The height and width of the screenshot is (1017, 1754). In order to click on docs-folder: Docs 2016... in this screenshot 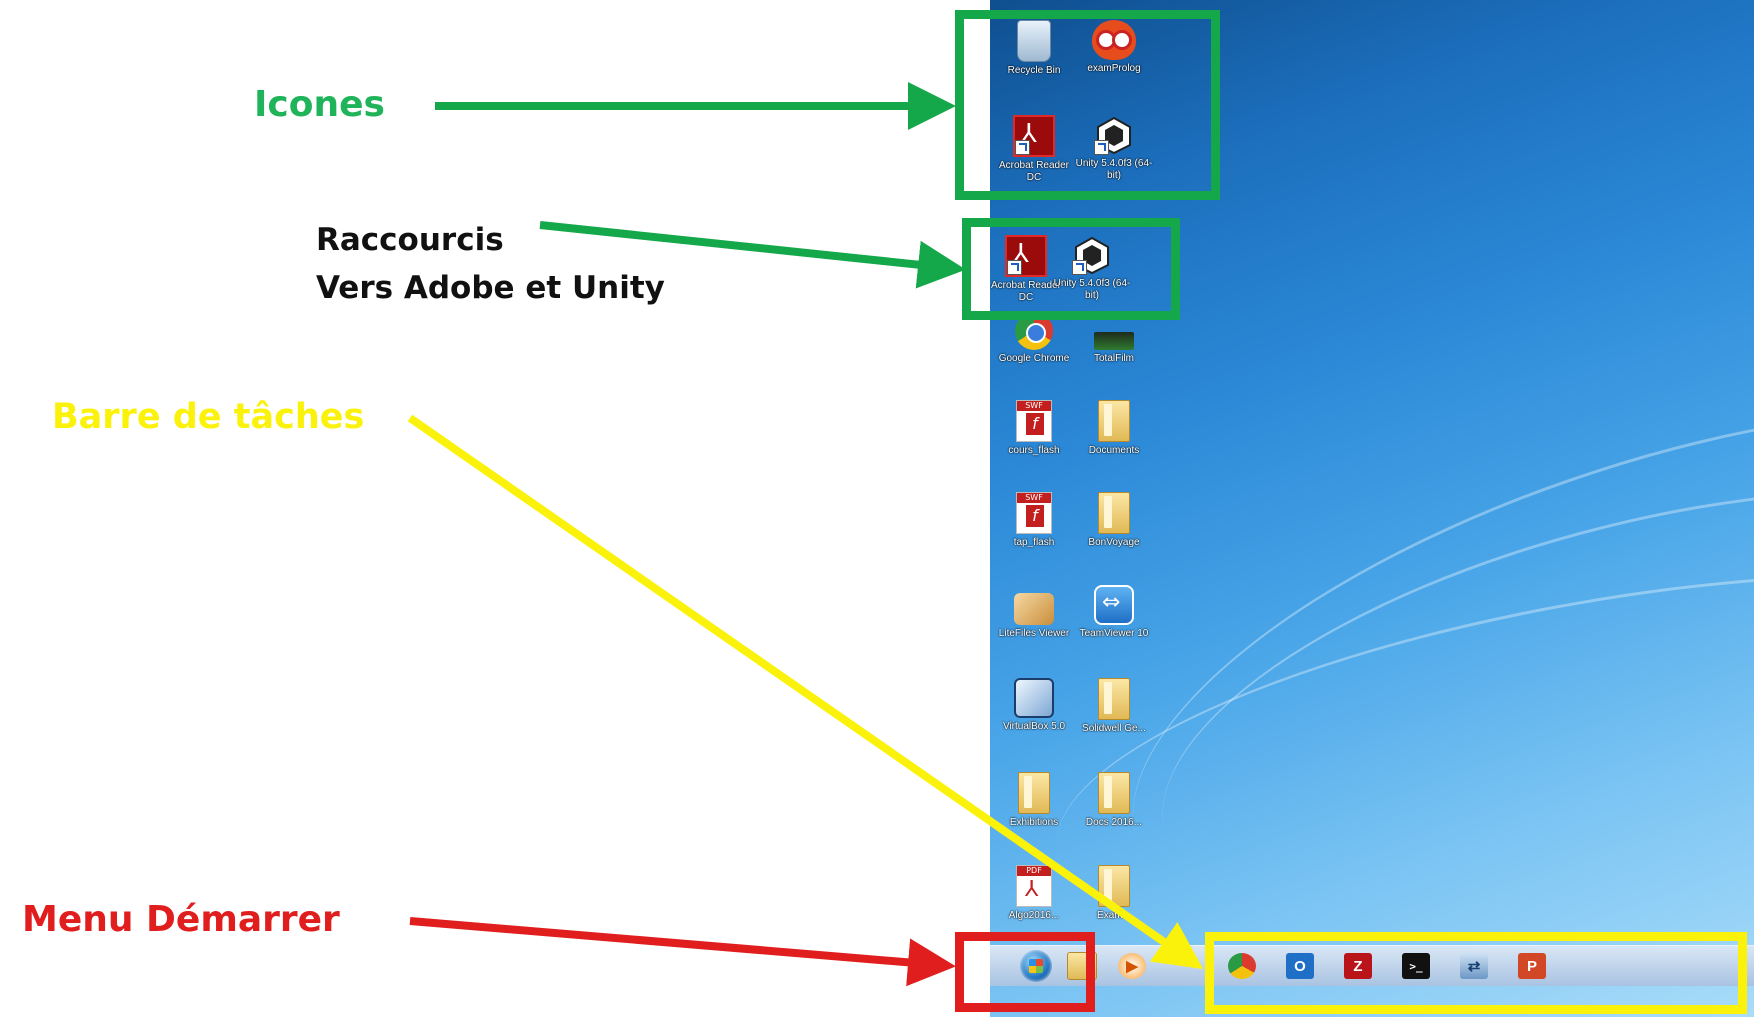, I will do `click(1114, 800)`.